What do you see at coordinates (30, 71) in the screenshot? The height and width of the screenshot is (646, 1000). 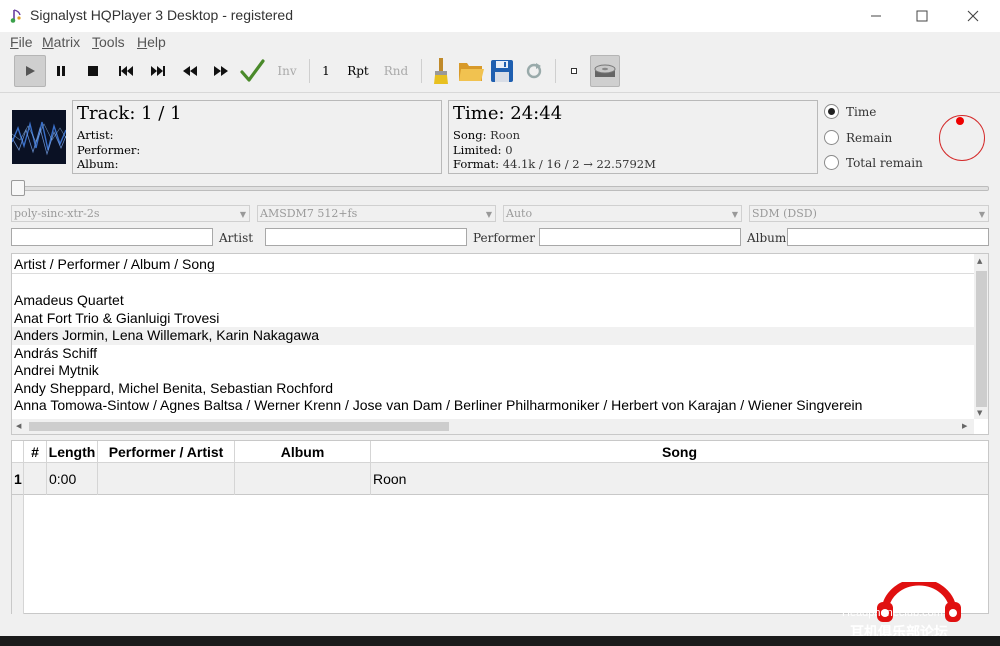 I see `play-button` at bounding box center [30, 71].